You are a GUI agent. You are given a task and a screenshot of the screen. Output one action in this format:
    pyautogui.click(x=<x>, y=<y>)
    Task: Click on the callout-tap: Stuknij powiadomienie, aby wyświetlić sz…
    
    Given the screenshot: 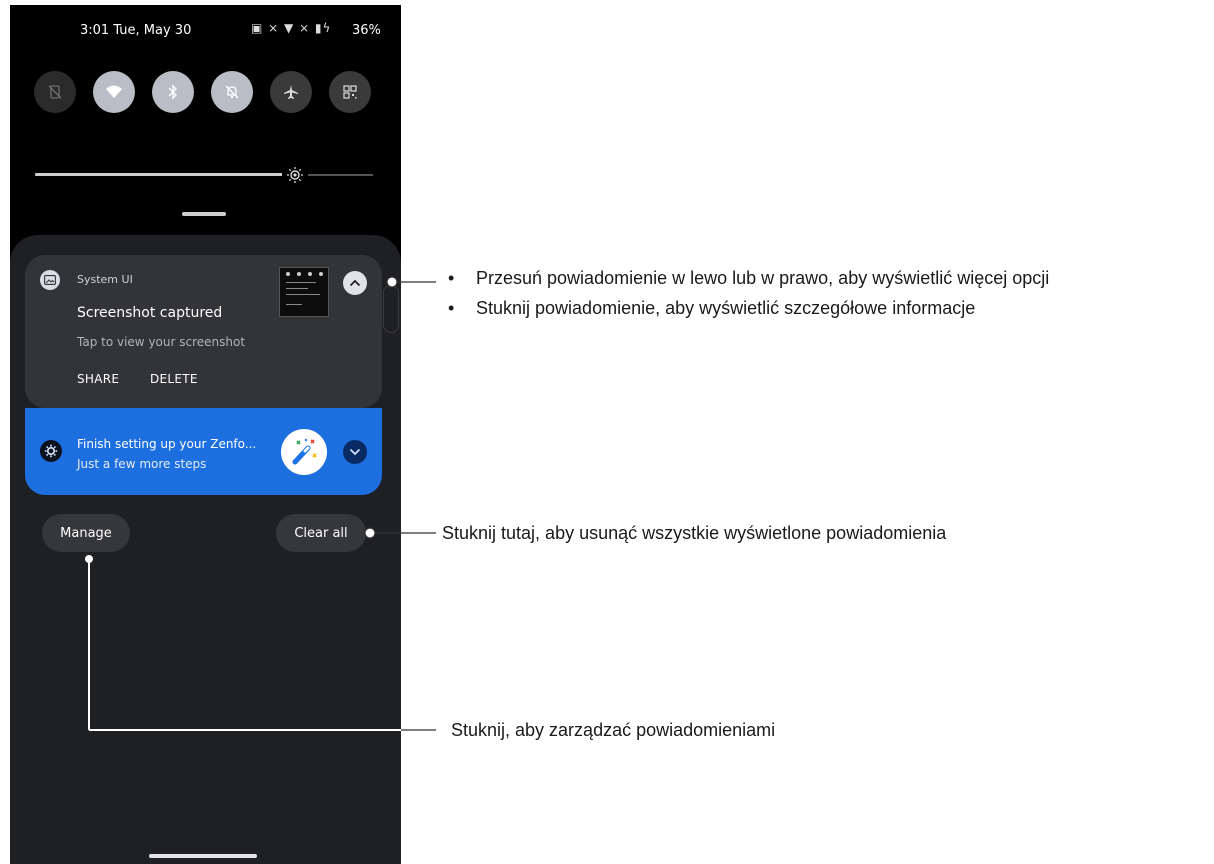 What is the action you would take?
    pyautogui.click(x=726, y=308)
    